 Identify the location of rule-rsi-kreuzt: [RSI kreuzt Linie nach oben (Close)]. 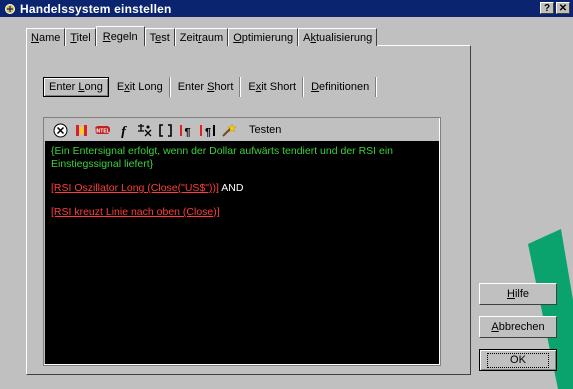
(135, 212).